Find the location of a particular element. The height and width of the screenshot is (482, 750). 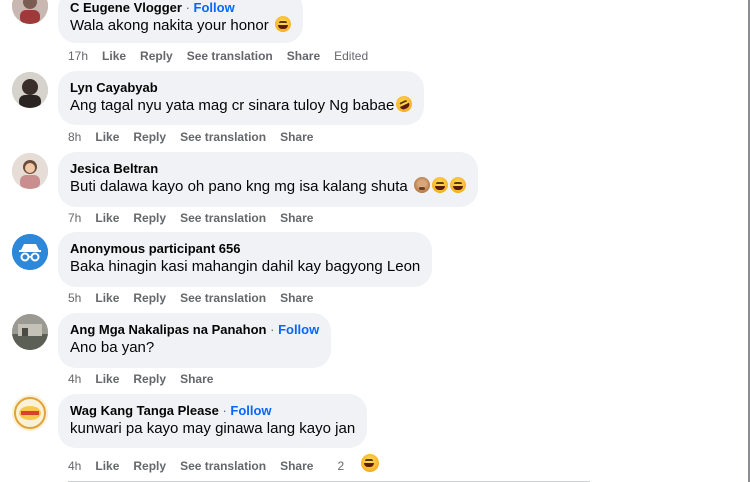

comment-author: Jesica Beltran is located at coordinates (268, 168).